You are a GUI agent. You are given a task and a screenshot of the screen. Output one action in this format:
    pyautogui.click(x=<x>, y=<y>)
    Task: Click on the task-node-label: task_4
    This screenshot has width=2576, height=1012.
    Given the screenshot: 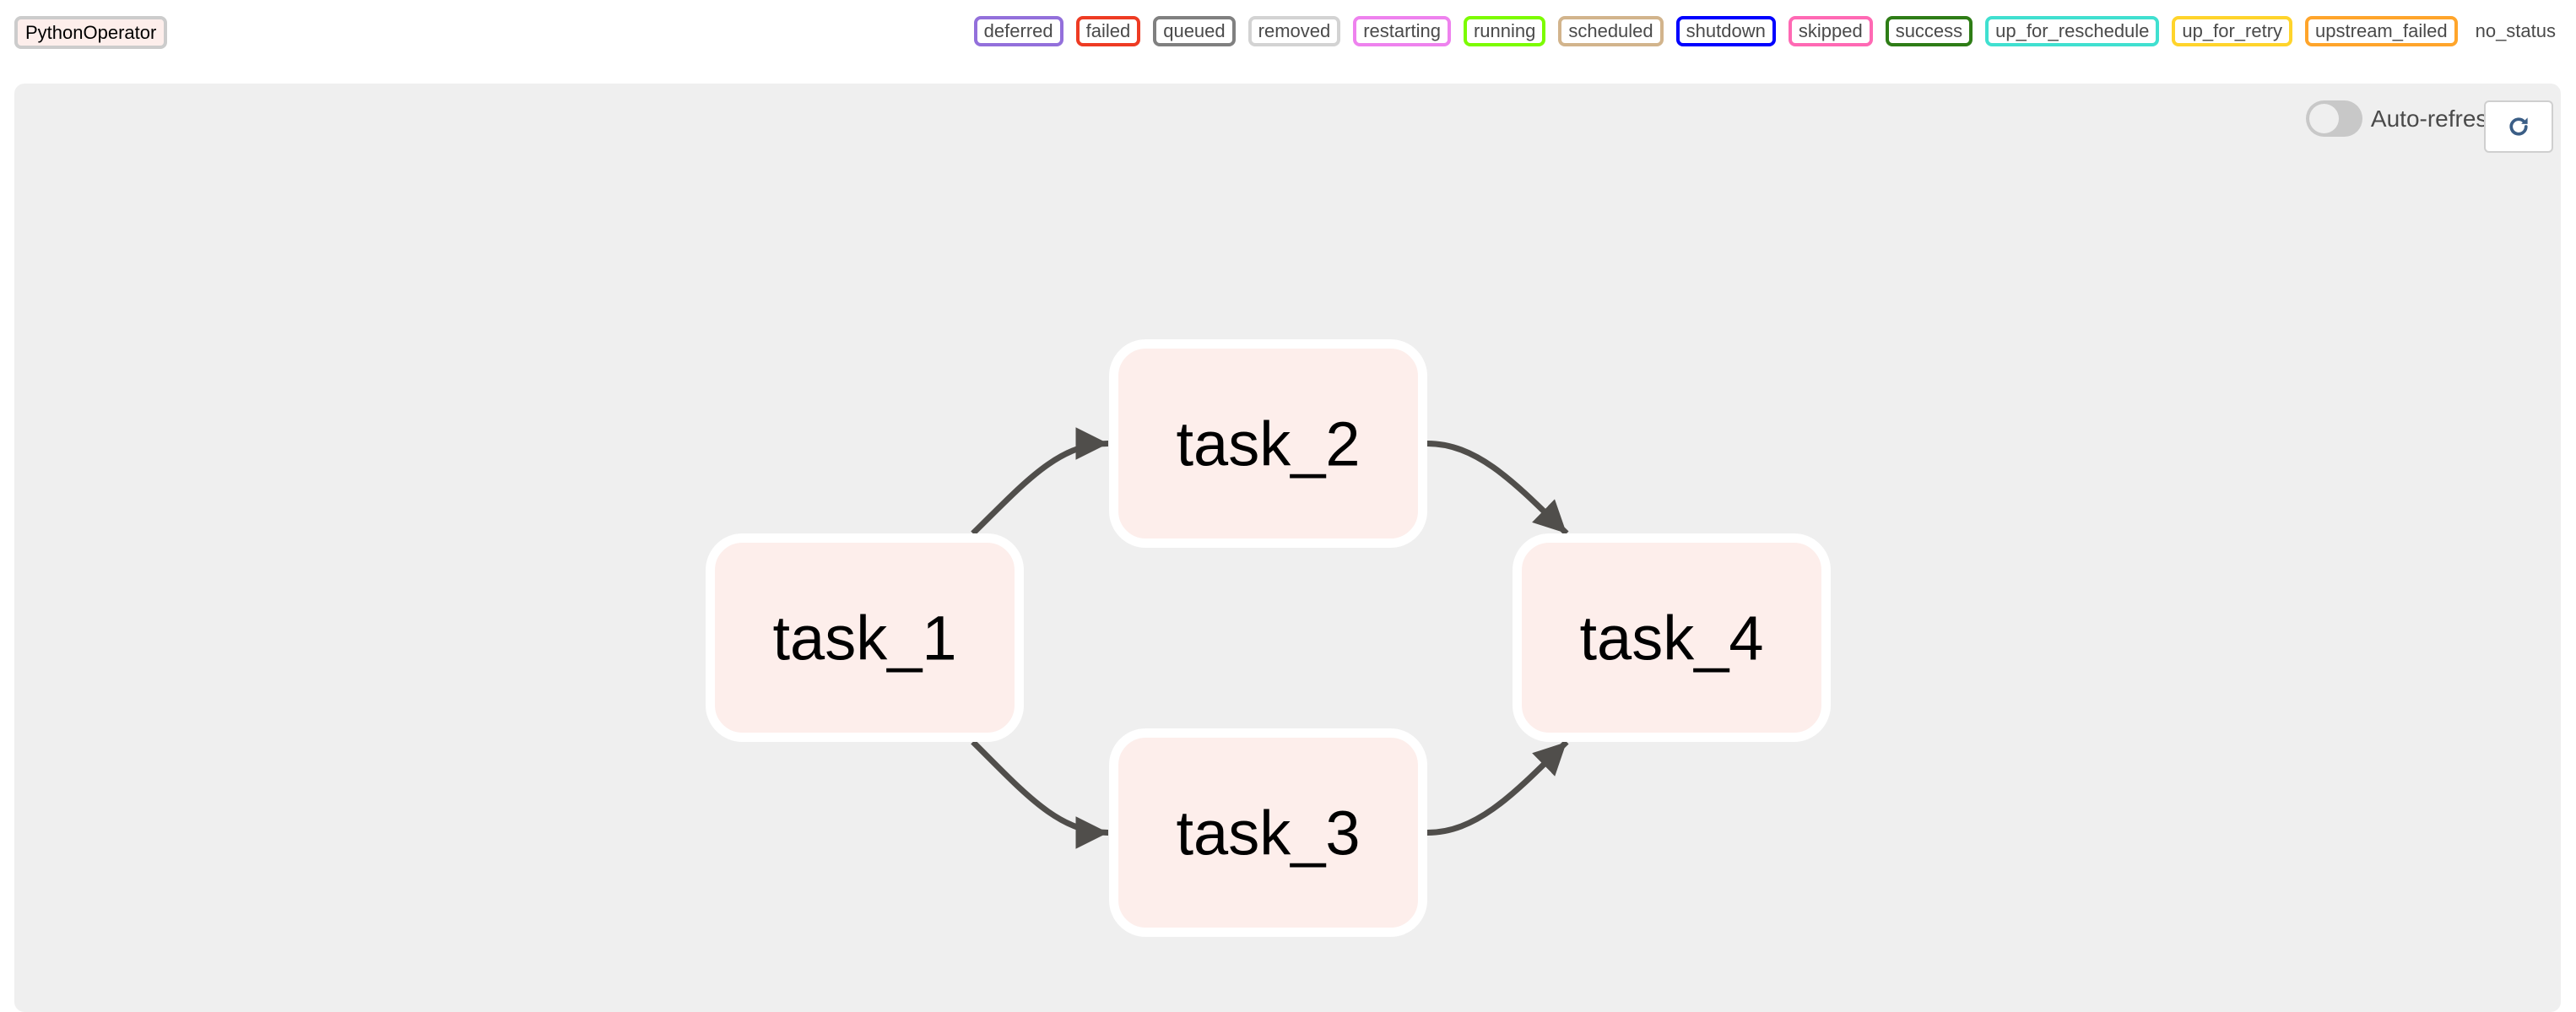 What is the action you would take?
    pyautogui.click(x=1671, y=638)
    